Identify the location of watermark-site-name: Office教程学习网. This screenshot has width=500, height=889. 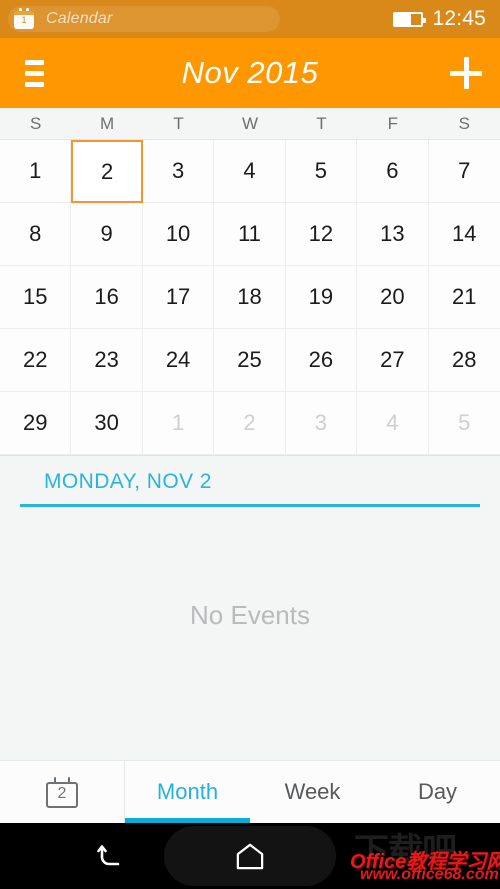
(425, 862).